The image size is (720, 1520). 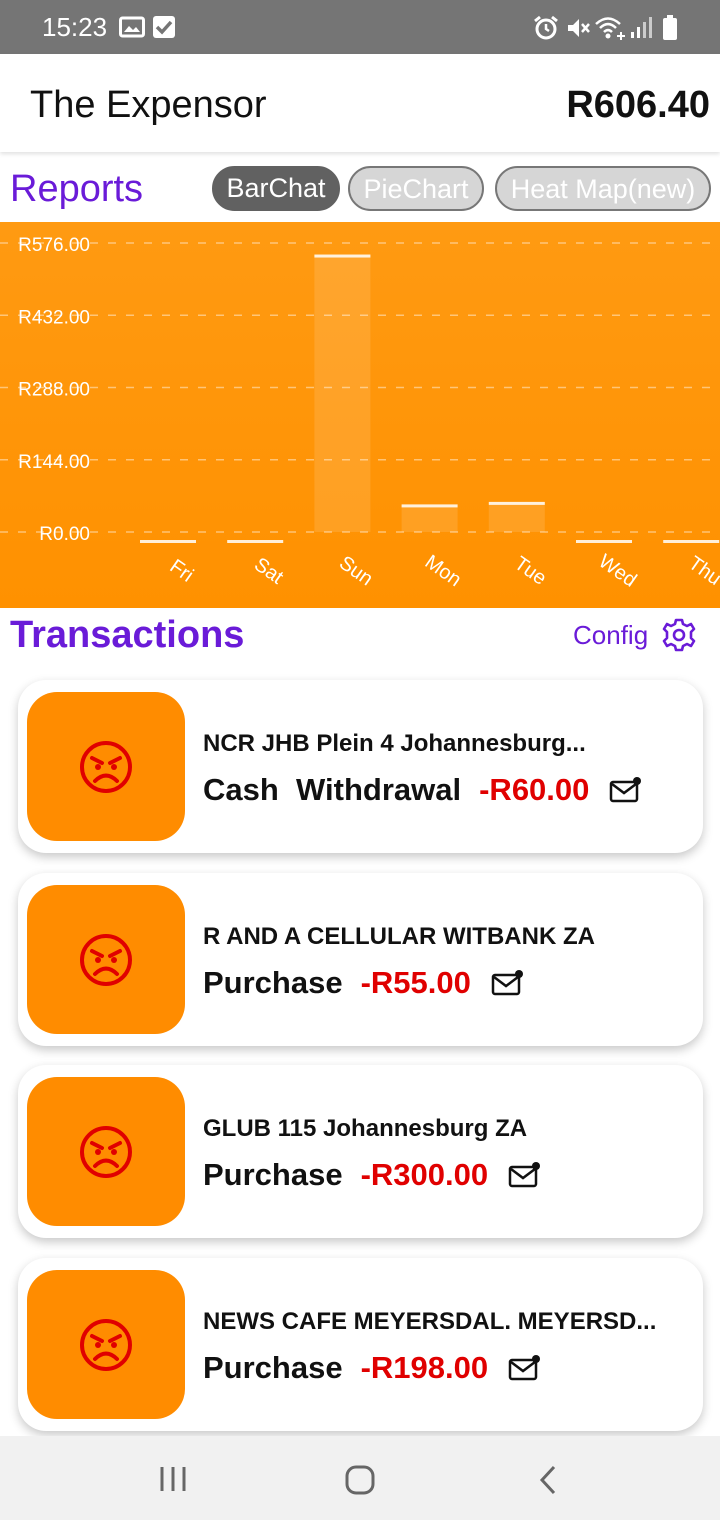 What do you see at coordinates (548, 1480) in the screenshot?
I see `back-icon` at bounding box center [548, 1480].